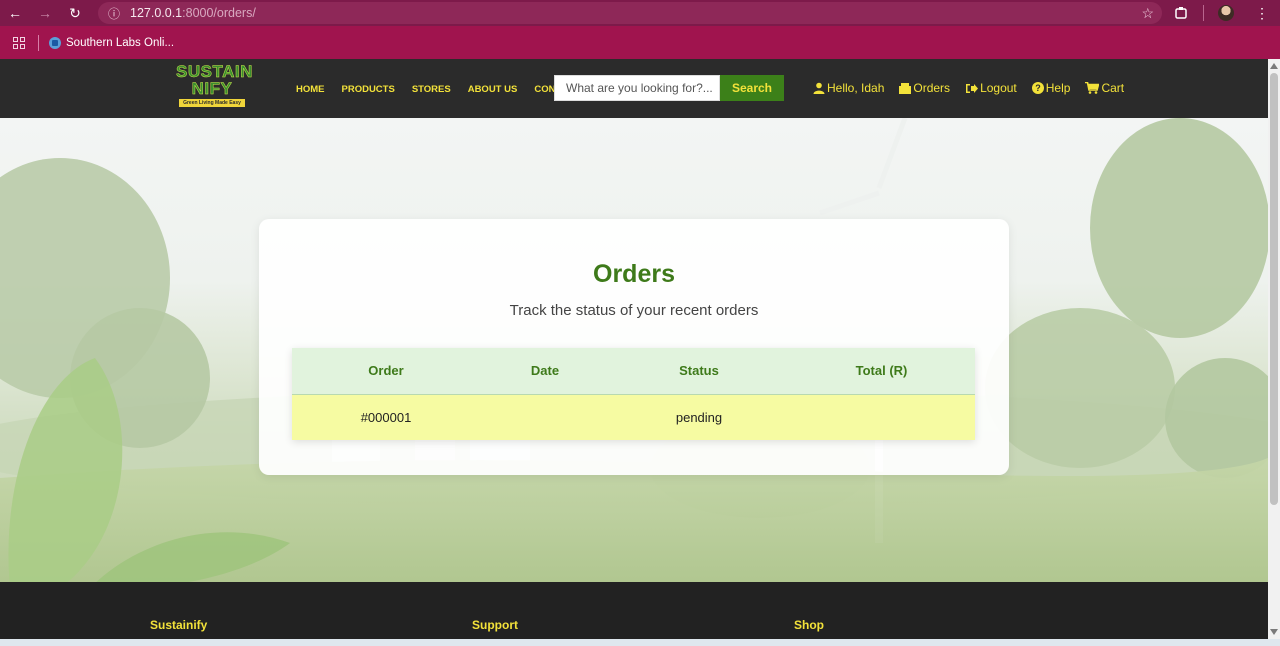 The width and height of the screenshot is (1280, 646). I want to click on taskbar-strip, so click(640, 642).